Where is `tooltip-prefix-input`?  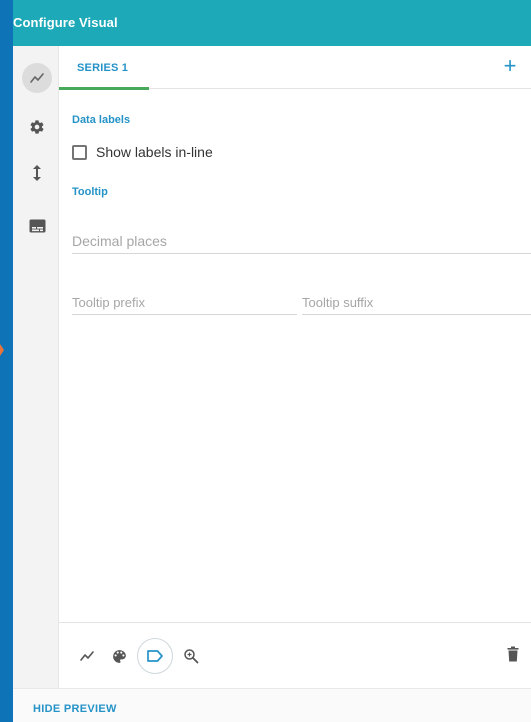
tooltip-prefix-input is located at coordinates (184, 302).